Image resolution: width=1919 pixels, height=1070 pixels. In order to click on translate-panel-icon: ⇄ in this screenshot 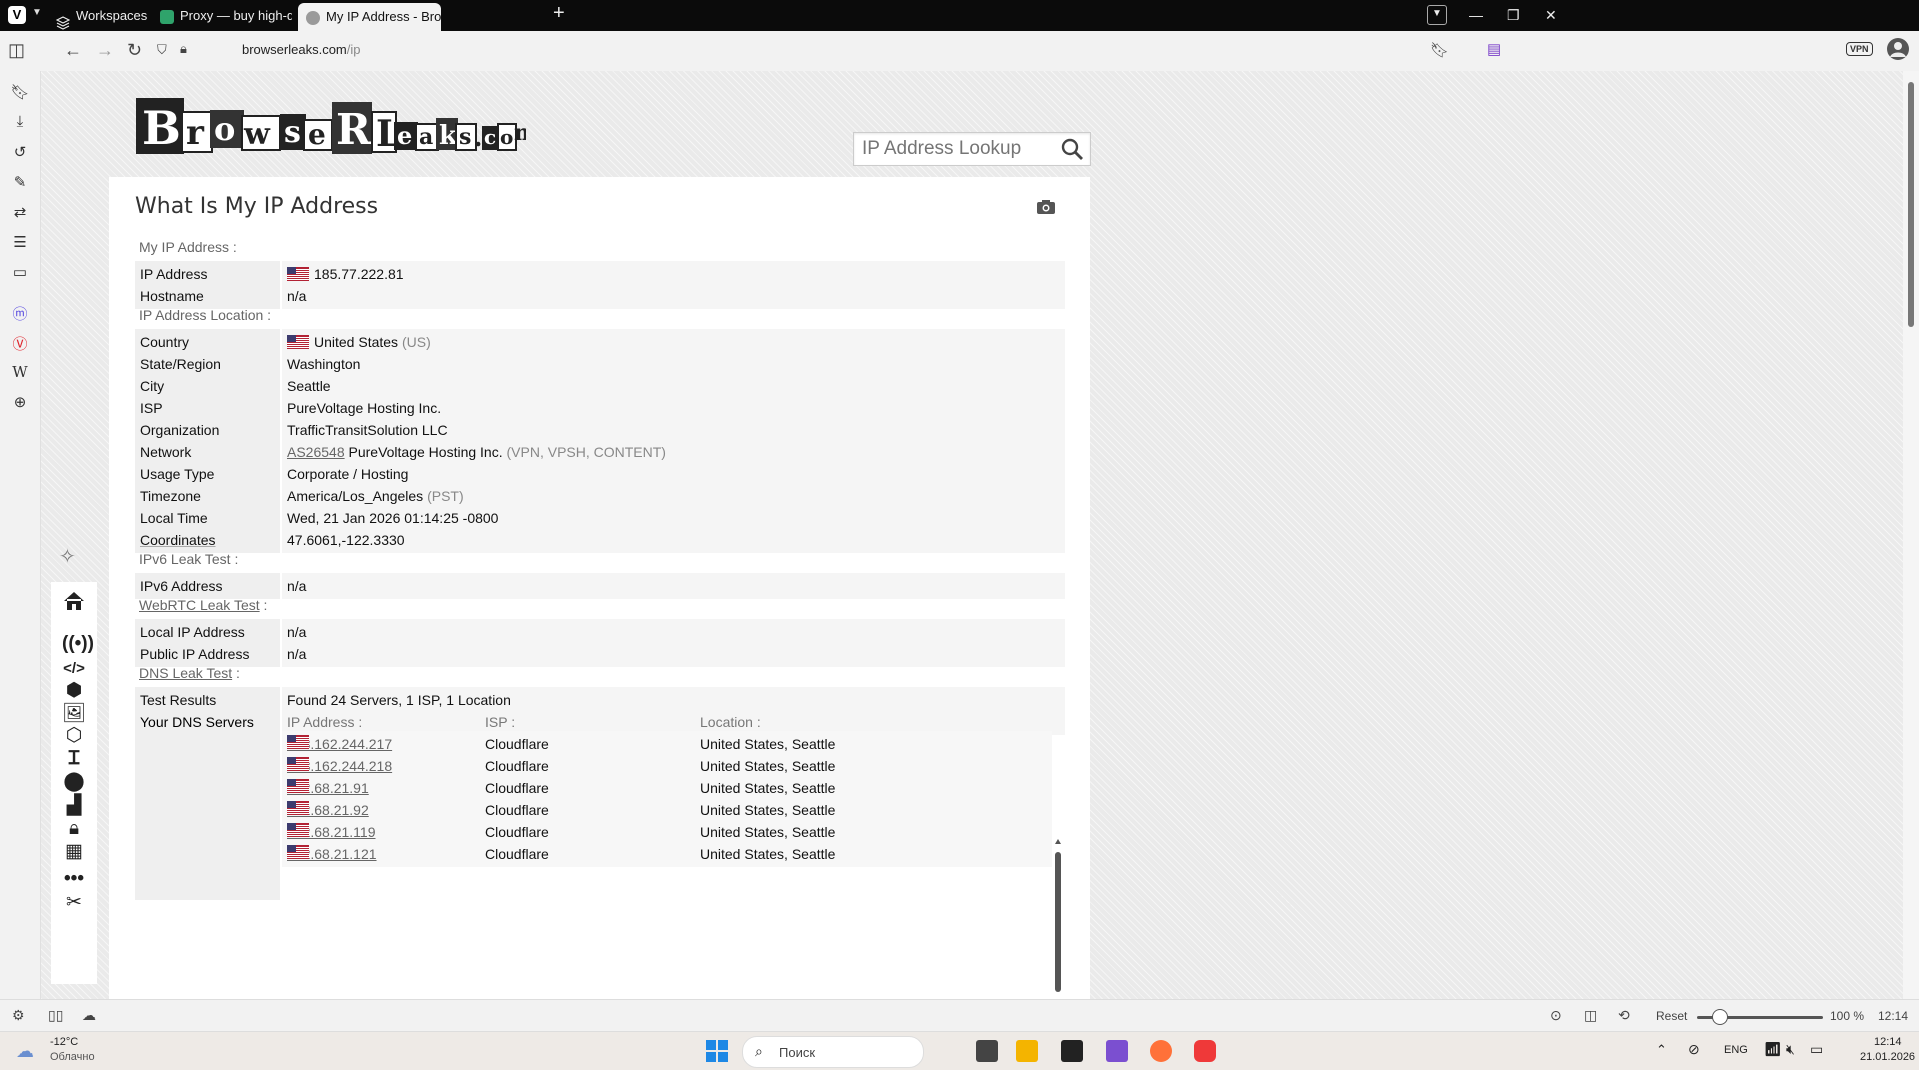, I will do `click(20, 213)`.